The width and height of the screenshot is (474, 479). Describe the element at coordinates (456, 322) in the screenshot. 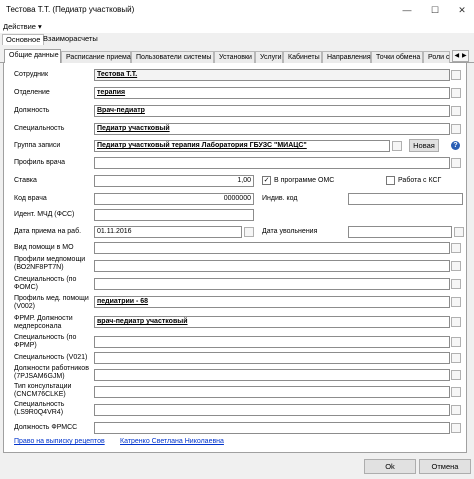

I see `frmr-position-select-icon` at that location.